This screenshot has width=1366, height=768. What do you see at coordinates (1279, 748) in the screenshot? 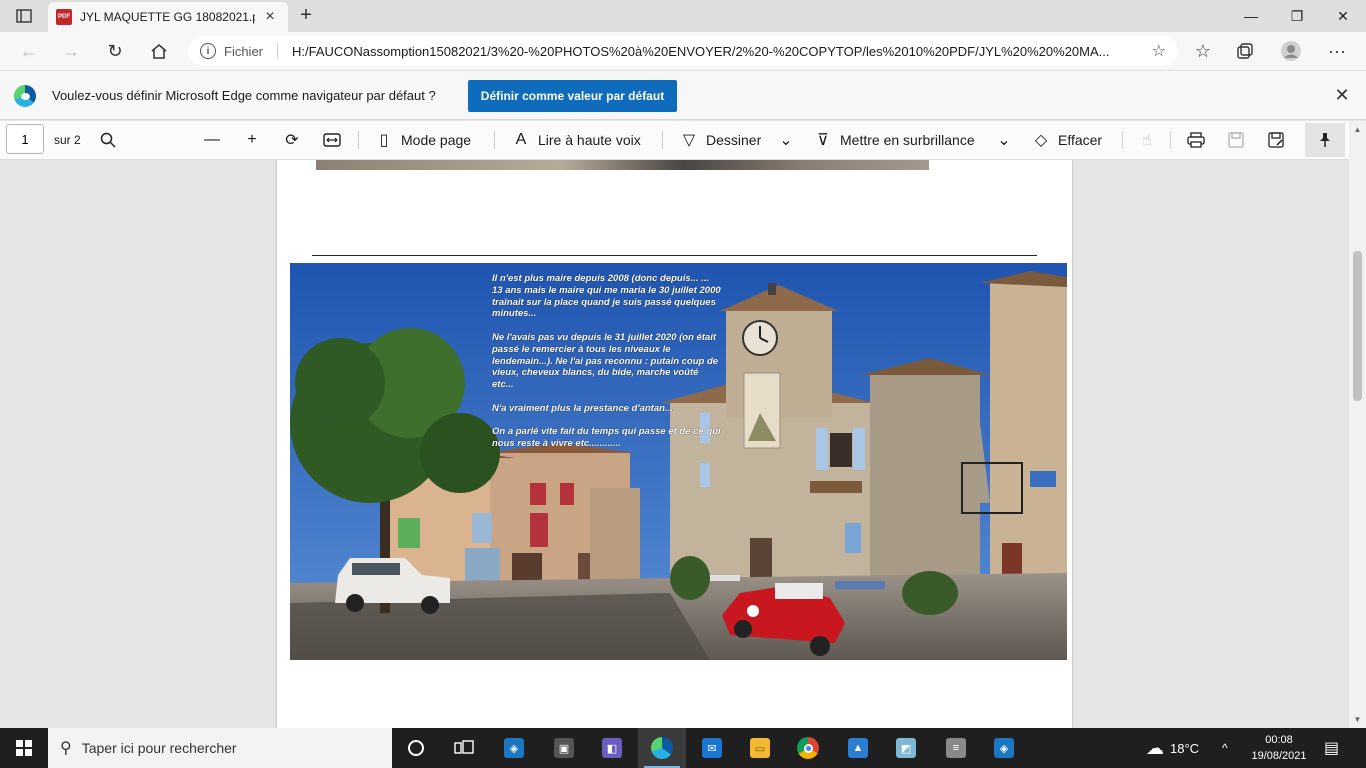
I see `system-clock: 00:08 19/08/2021` at bounding box center [1279, 748].